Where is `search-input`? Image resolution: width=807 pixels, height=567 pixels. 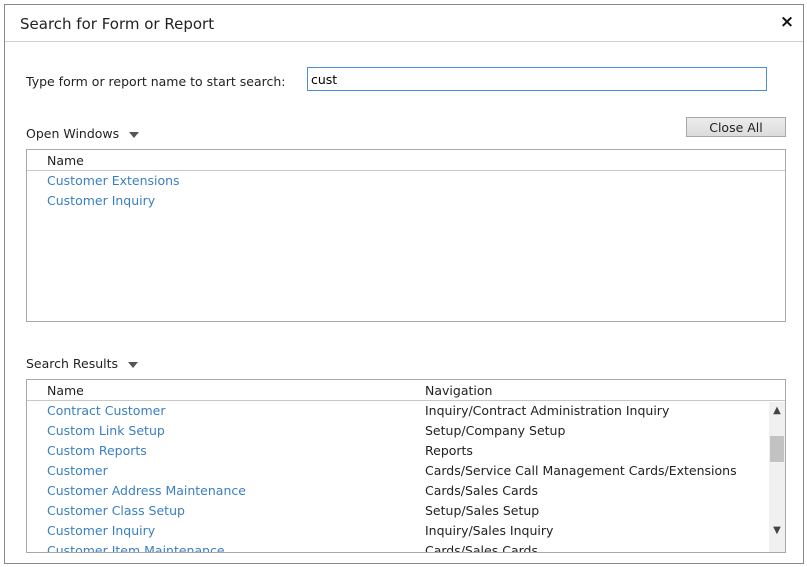
search-input is located at coordinates (537, 79).